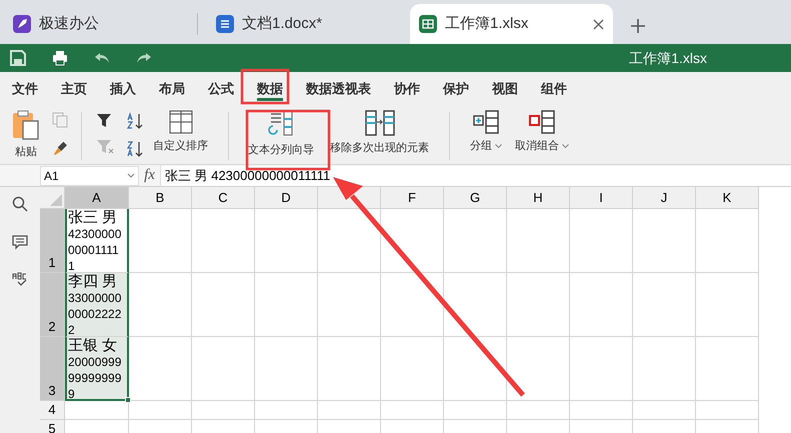  I want to click on column-header: I, so click(601, 198).